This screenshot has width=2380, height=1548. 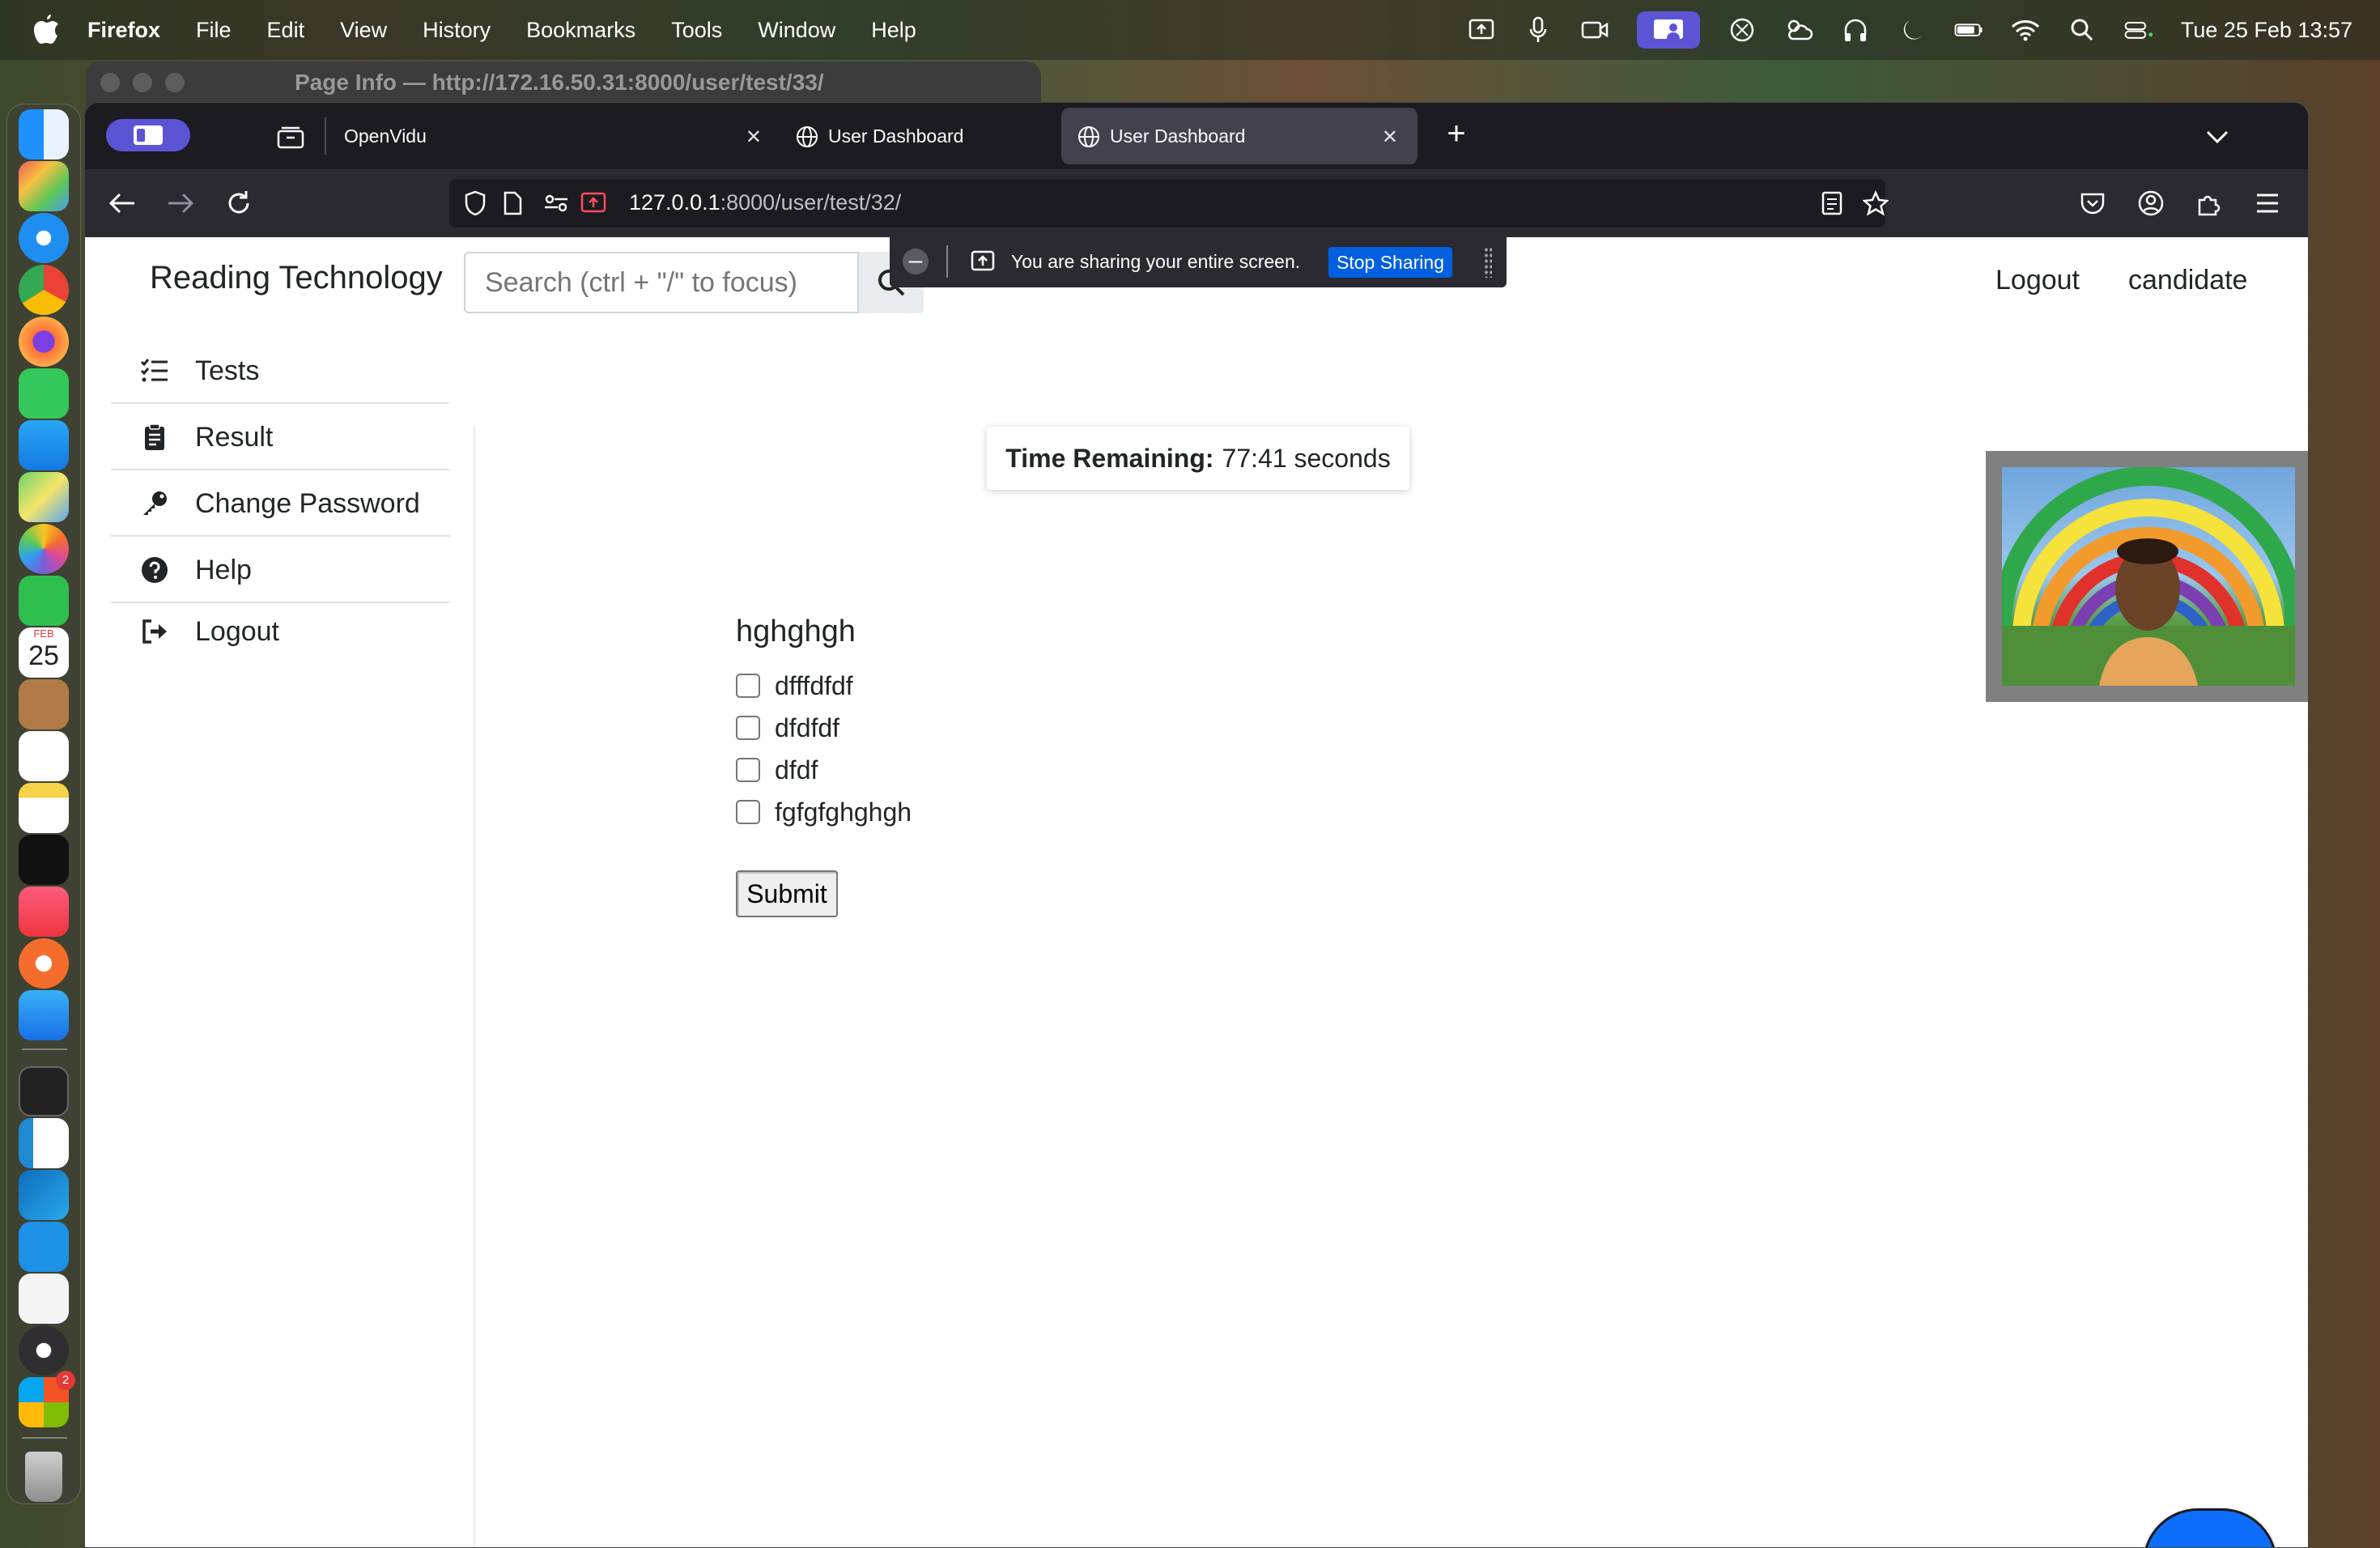 What do you see at coordinates (47, 1399) in the screenshot?
I see `microsoft-365-icon: 2` at bounding box center [47, 1399].